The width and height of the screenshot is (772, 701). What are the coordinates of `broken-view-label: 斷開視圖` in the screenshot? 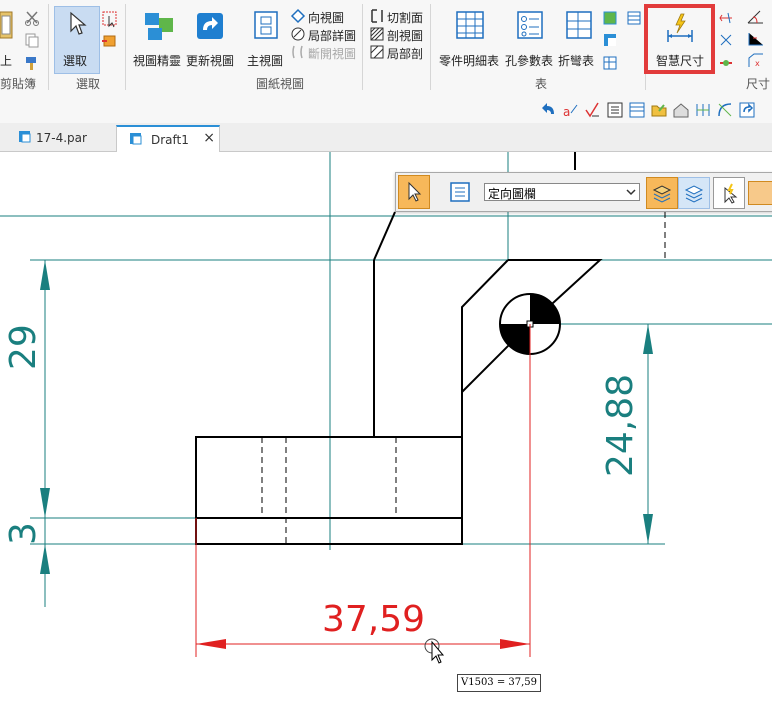 It's located at (332, 54).